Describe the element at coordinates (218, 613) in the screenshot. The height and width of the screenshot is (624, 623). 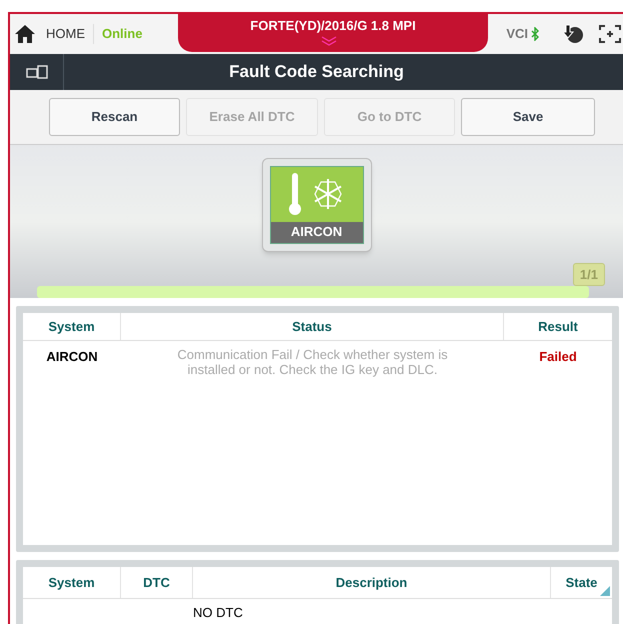
I see `table-cell-text: NO DTC` at that location.